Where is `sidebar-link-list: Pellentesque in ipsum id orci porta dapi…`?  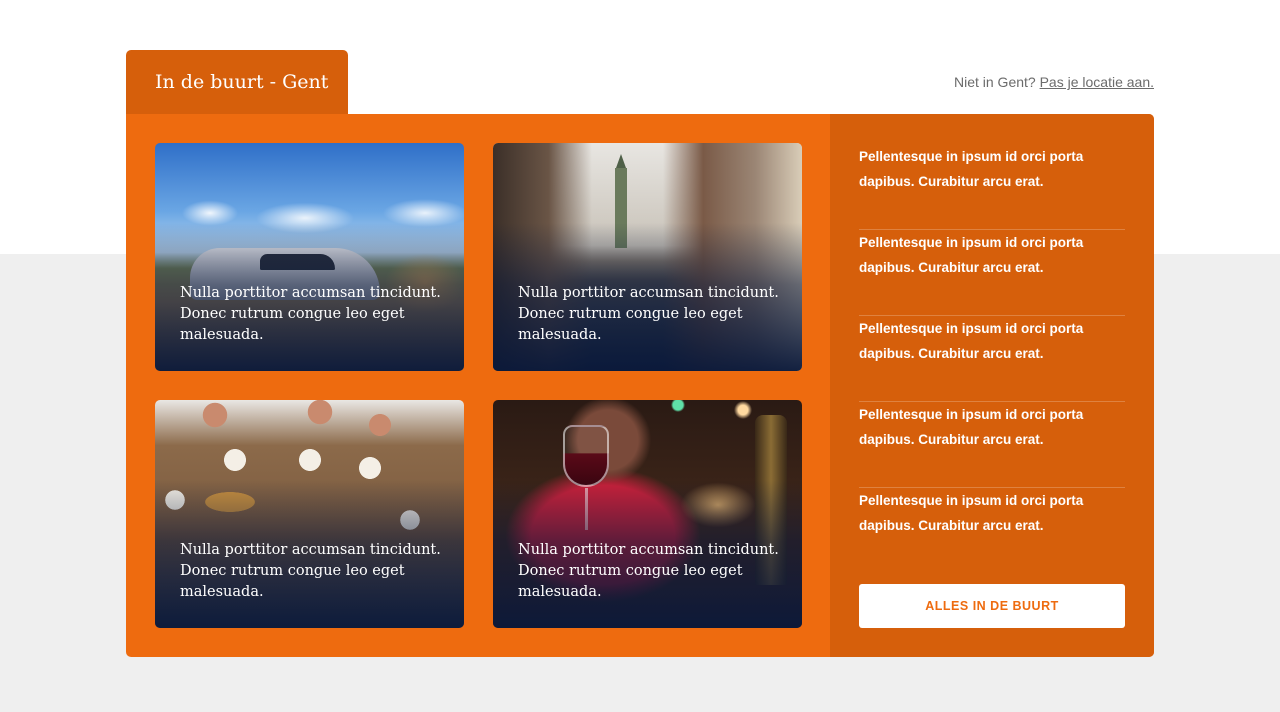
sidebar-link-list: Pellentesque in ipsum id orci porta dapi… is located at coordinates (992, 359).